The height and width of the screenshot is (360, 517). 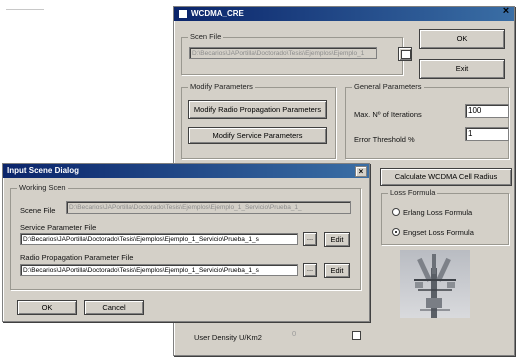 What do you see at coordinates (396, 212) in the screenshot?
I see `erlang-radio` at bounding box center [396, 212].